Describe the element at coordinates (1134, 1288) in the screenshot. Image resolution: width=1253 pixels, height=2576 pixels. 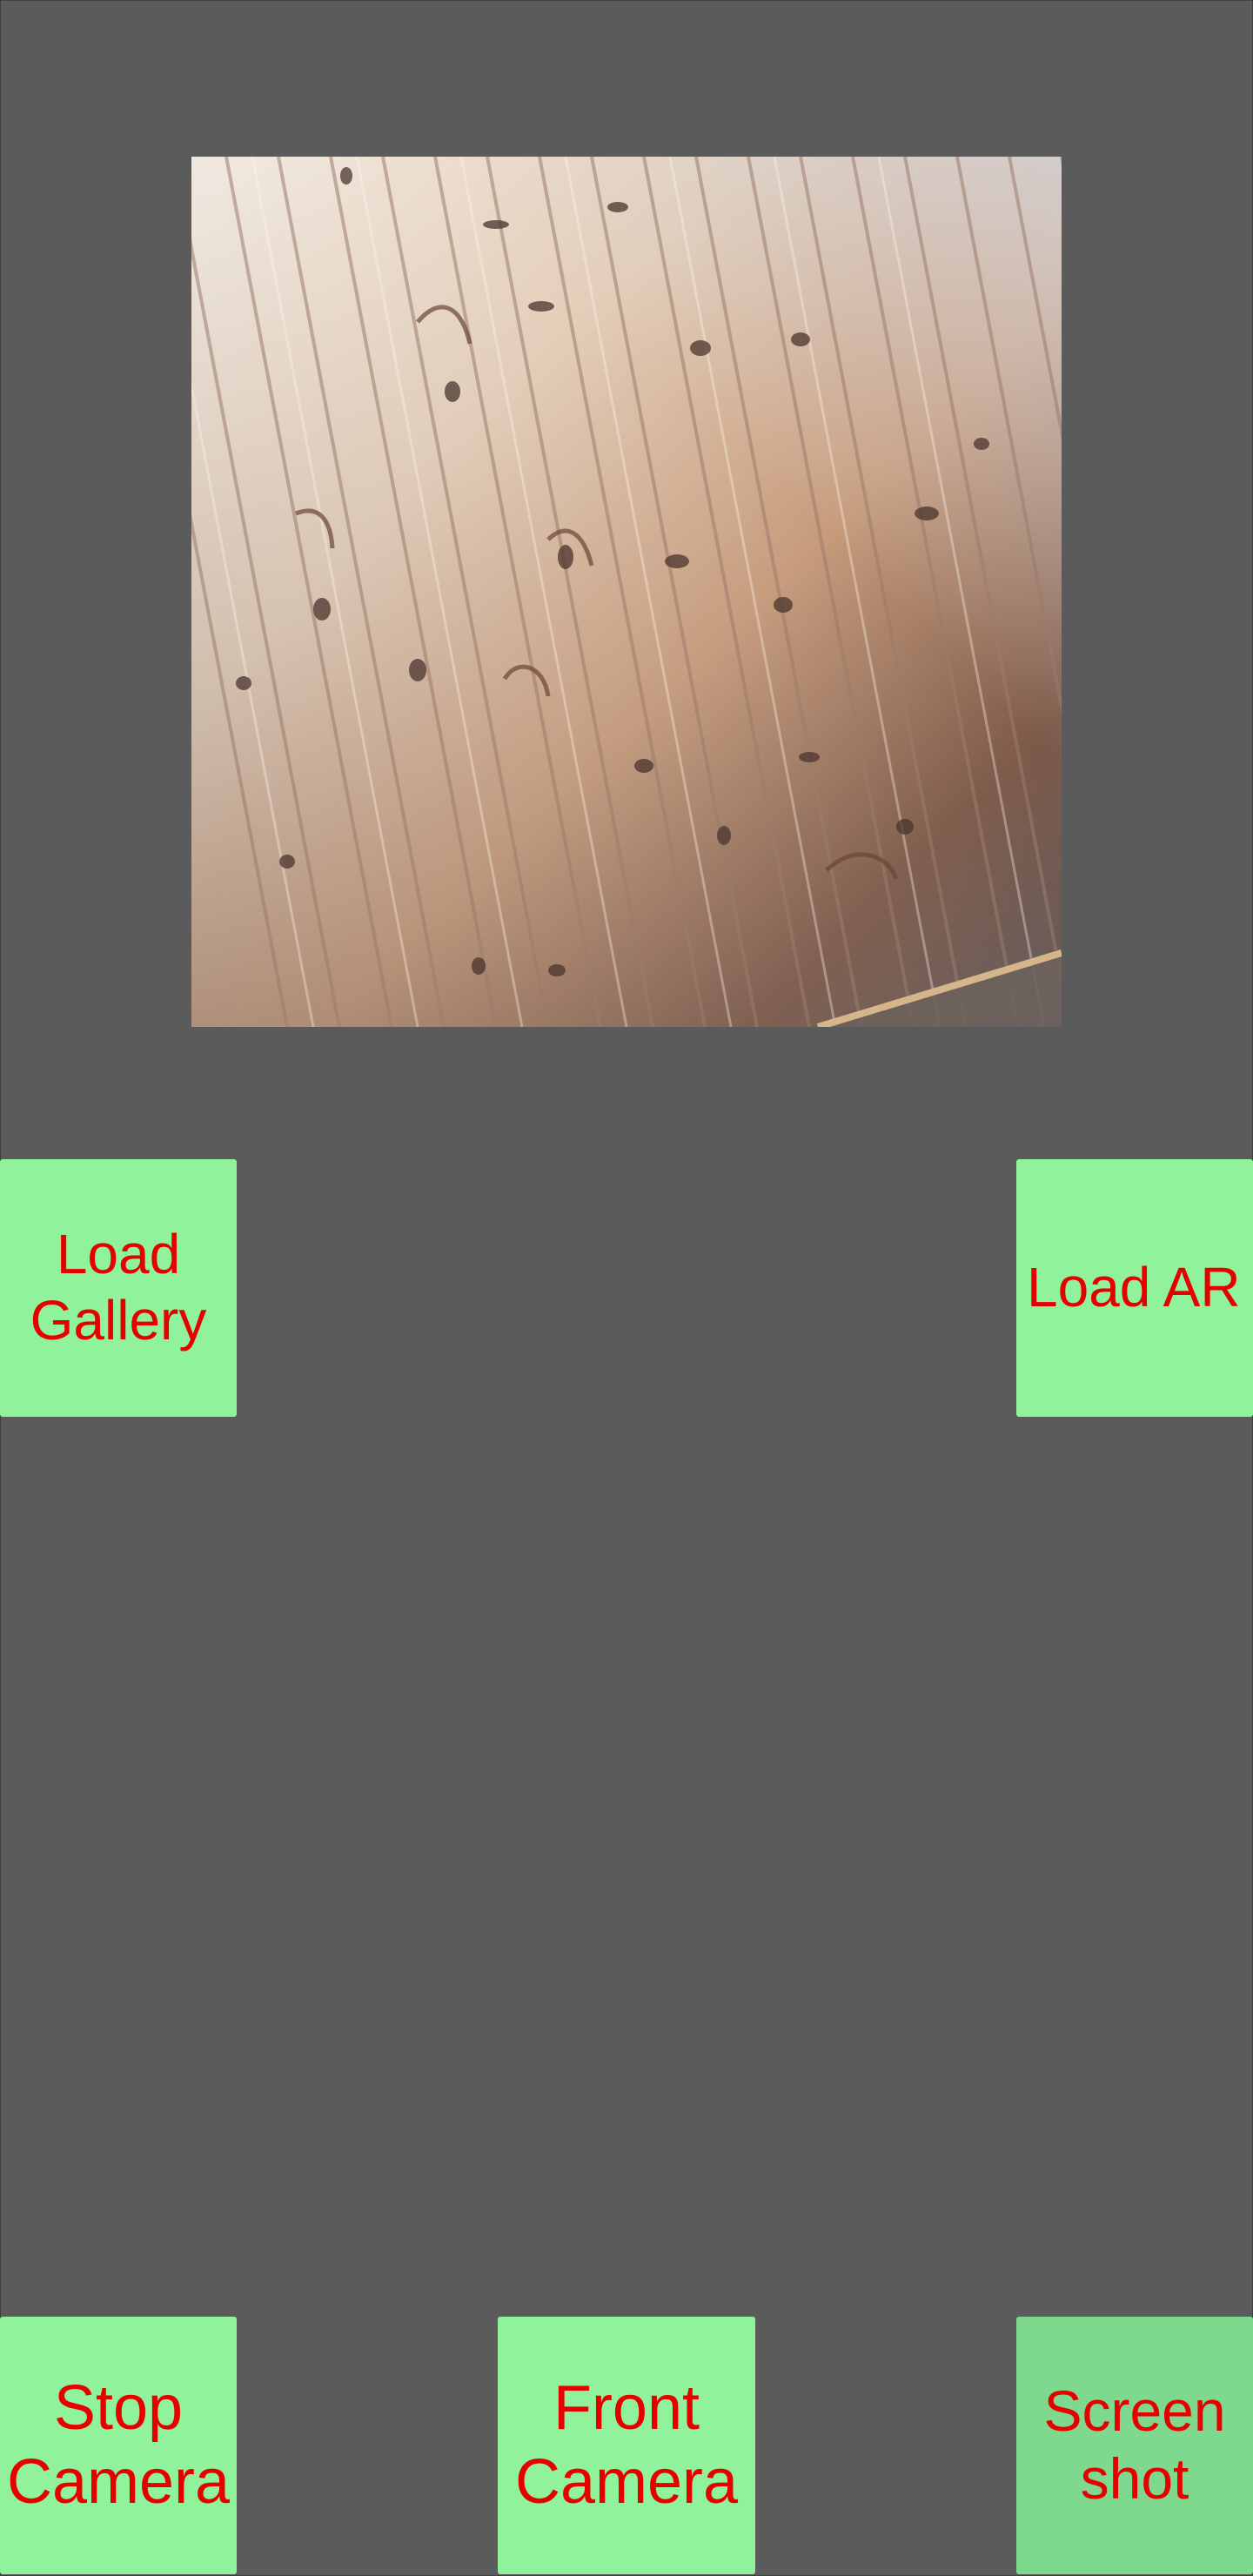
I see `load-ar-button: Load AR` at that location.